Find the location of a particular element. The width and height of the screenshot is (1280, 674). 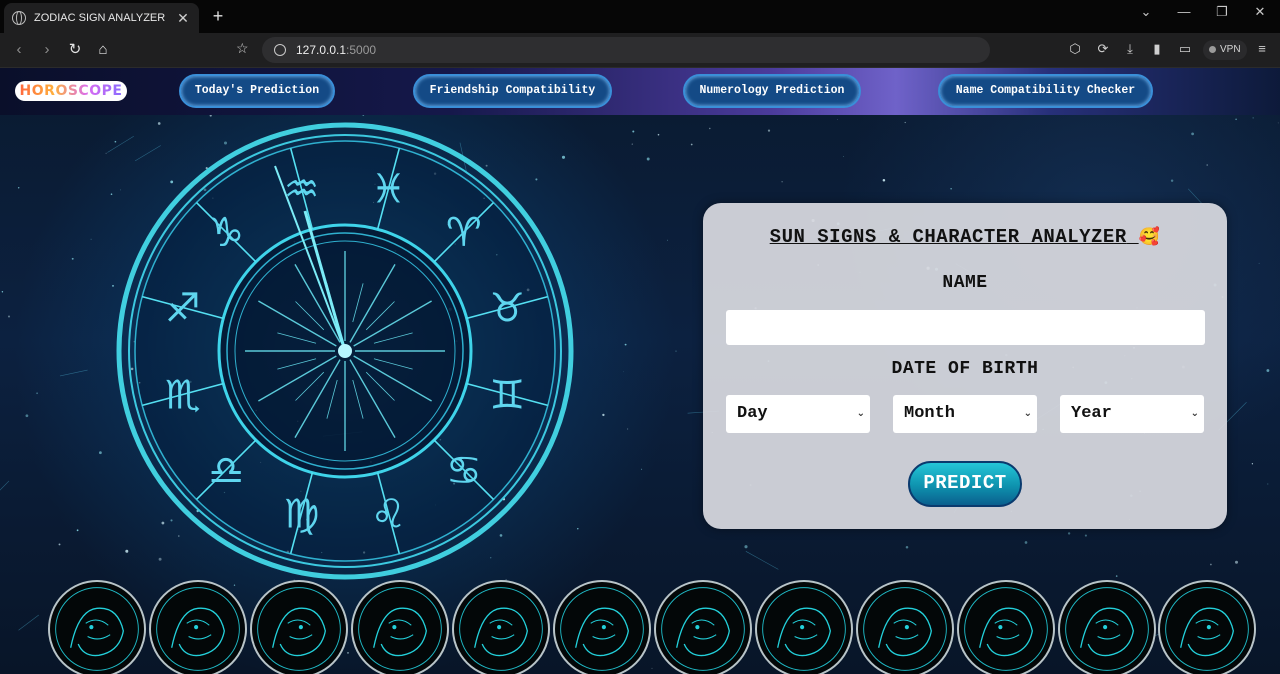

taurus-icon is located at coordinates (198, 629).